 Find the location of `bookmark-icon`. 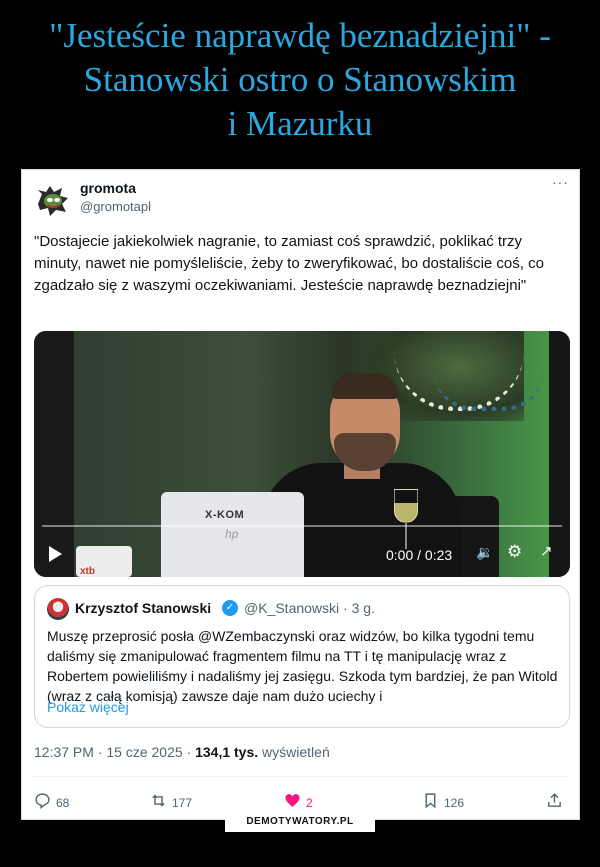

bookmark-icon is located at coordinates (430, 801).